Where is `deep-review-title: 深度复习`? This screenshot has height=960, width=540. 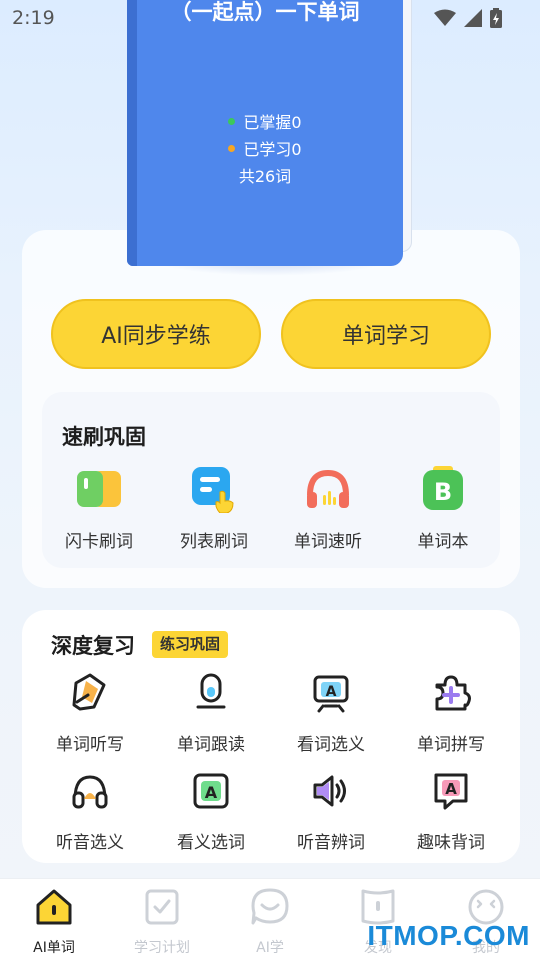 deep-review-title: 深度复习 is located at coordinates (93, 646).